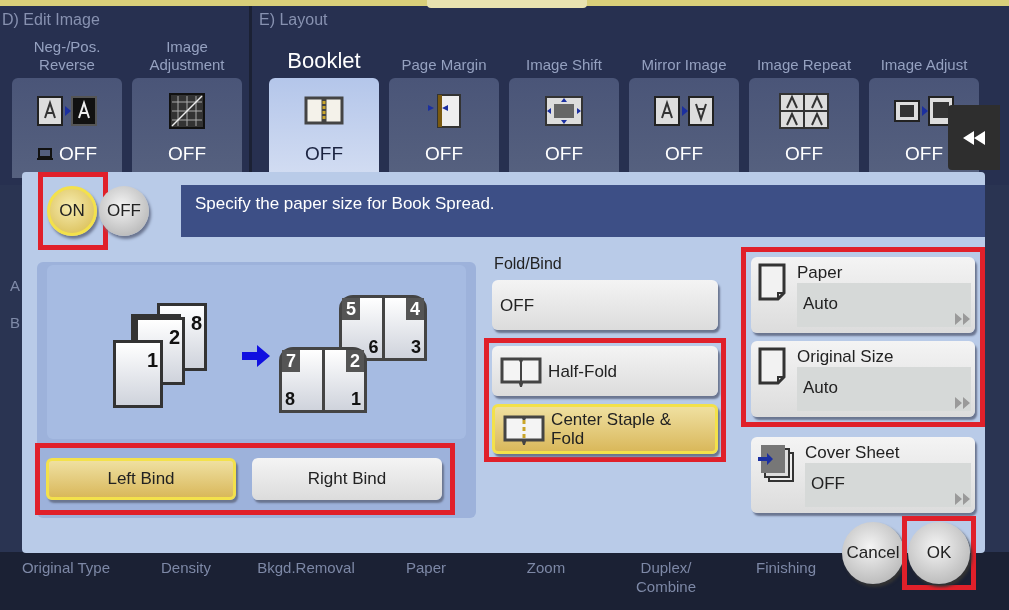 The image size is (1009, 610). I want to click on function-tile: OFF, so click(67, 128).